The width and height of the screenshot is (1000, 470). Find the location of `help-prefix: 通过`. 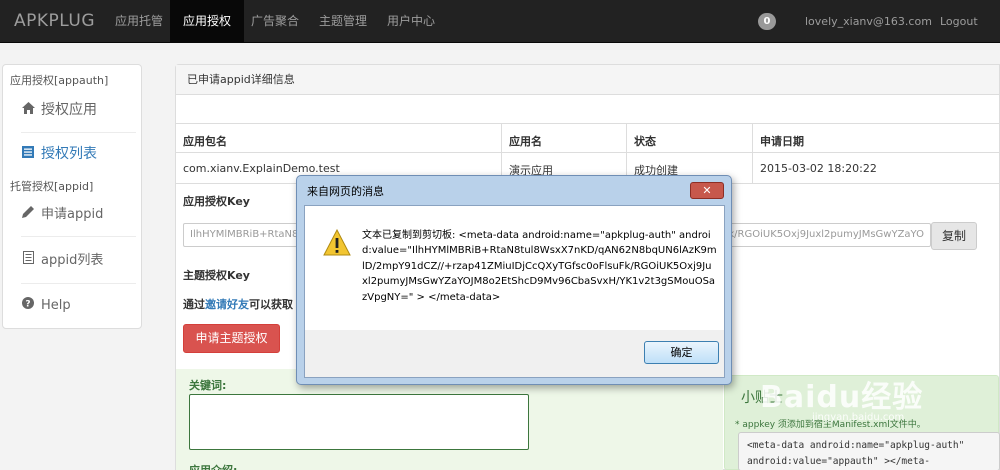

help-prefix: 通过 is located at coordinates (194, 304).